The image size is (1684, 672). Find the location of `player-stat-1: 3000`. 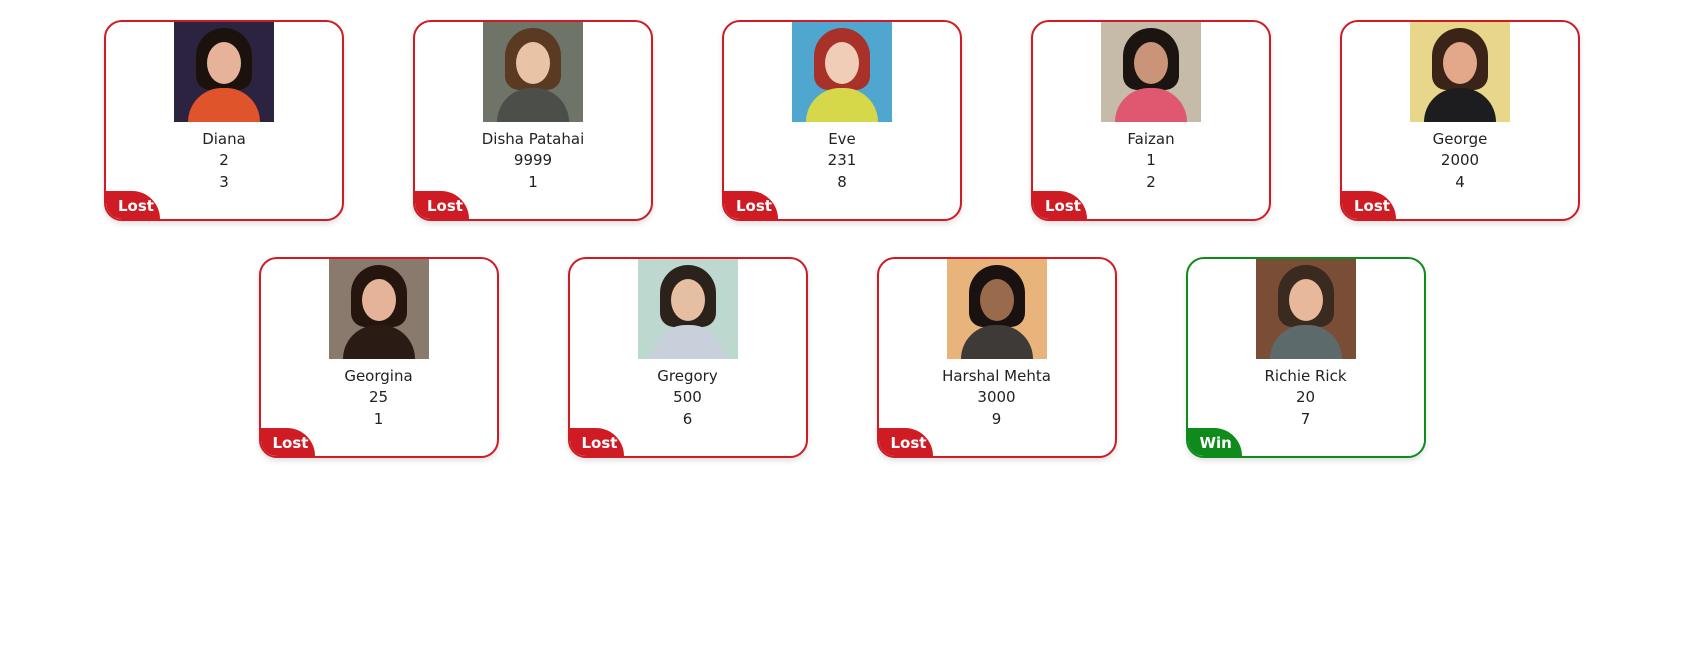

player-stat-1: 3000 is located at coordinates (996, 397).